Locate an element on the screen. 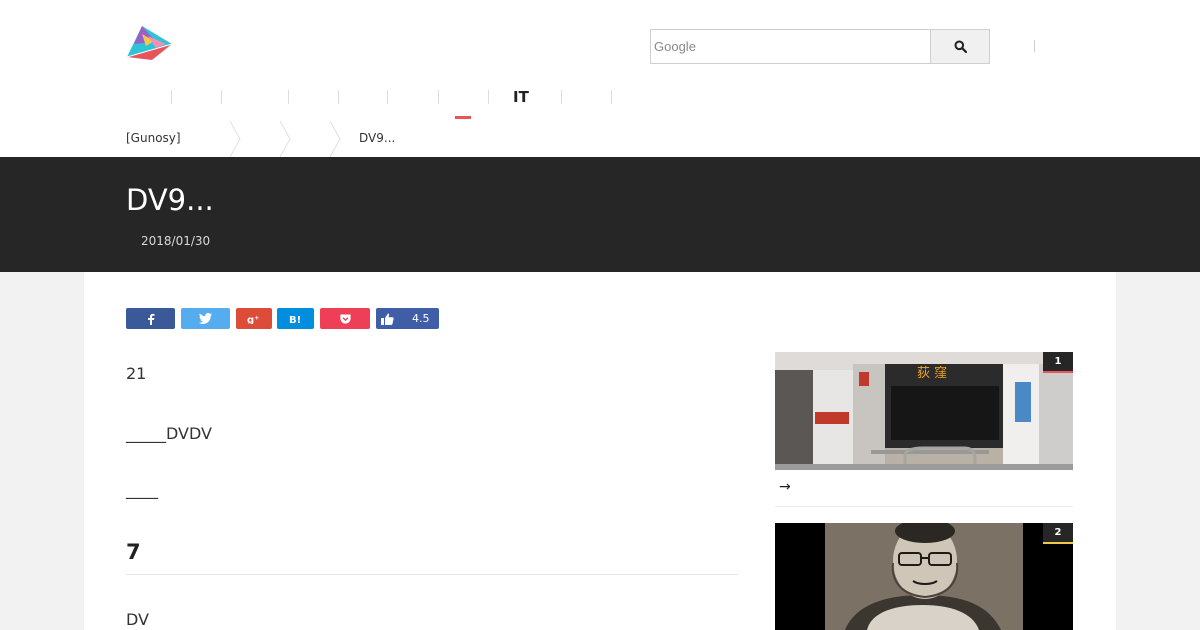 The height and width of the screenshot is (630, 1200). search-icon is located at coordinates (960, 46).